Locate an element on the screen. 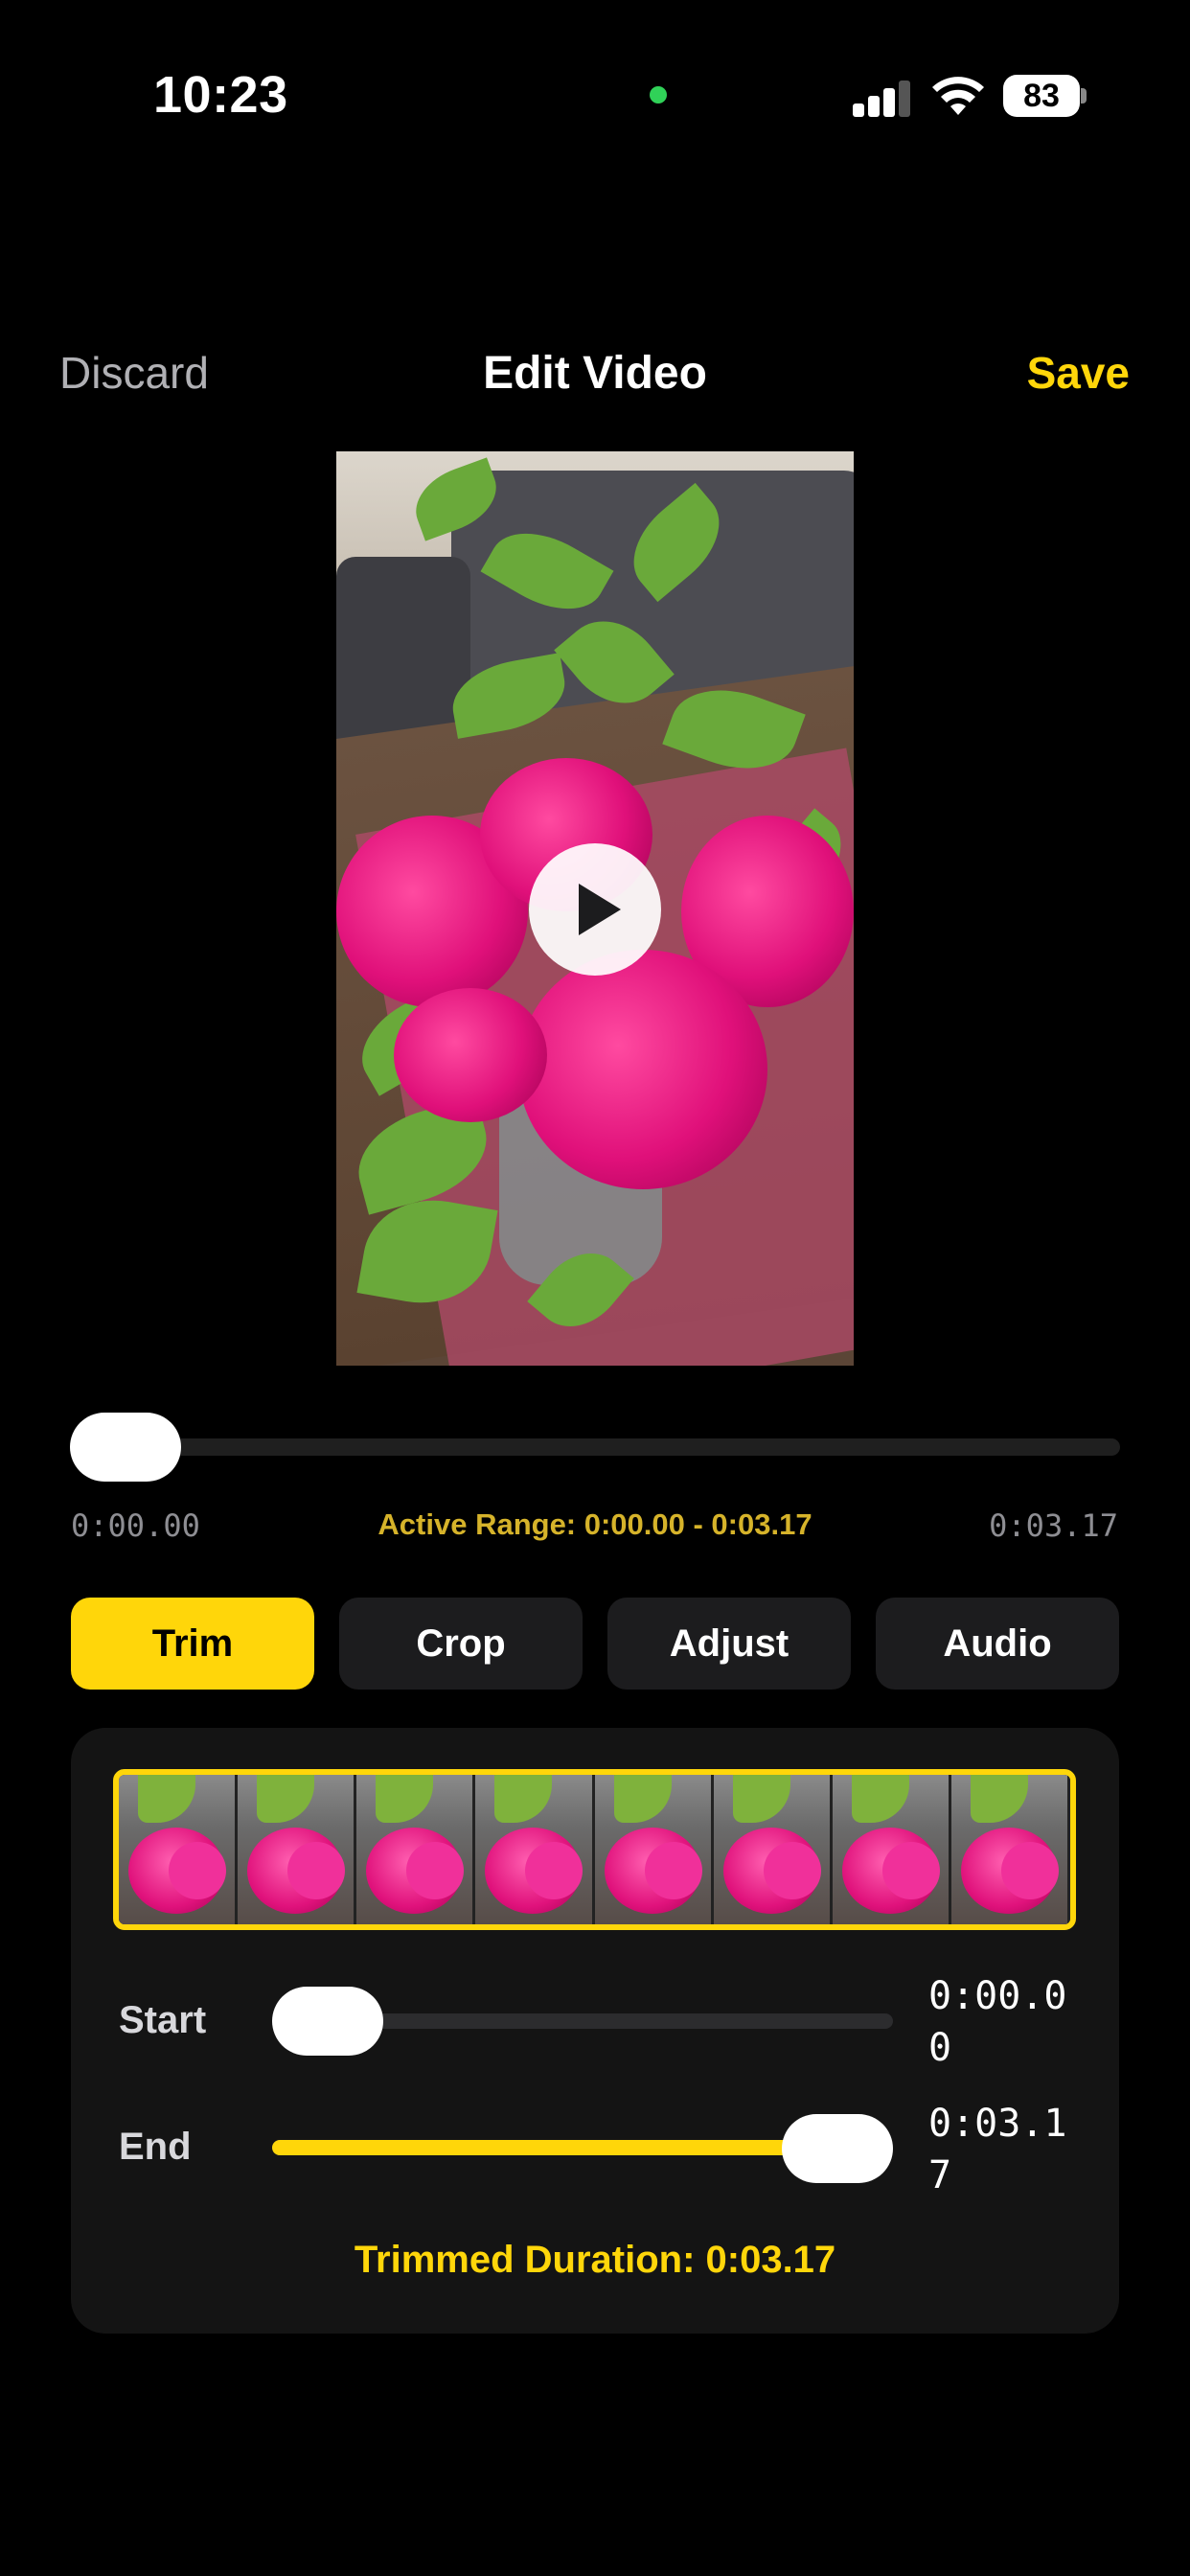 The image size is (1190, 2576). wifi-icon is located at coordinates (958, 96).